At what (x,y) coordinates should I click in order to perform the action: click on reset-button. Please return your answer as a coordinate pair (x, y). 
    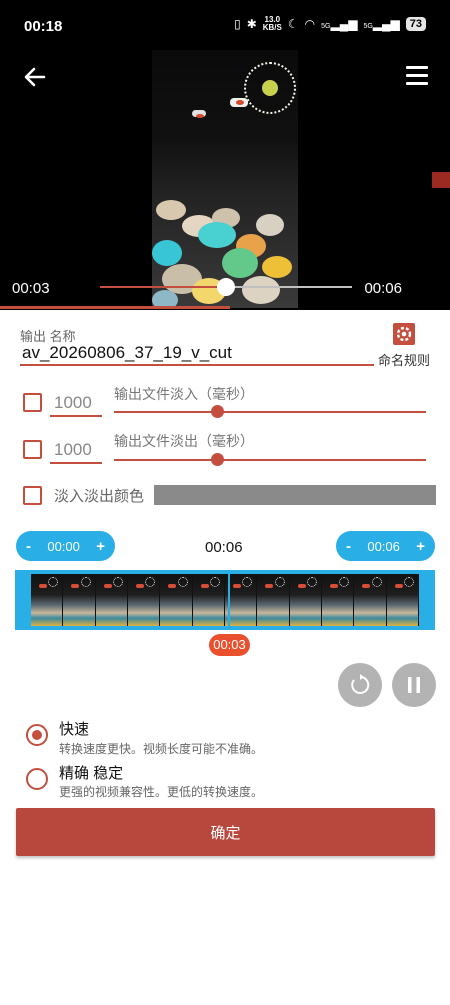
    Looking at the image, I should click on (360, 685).